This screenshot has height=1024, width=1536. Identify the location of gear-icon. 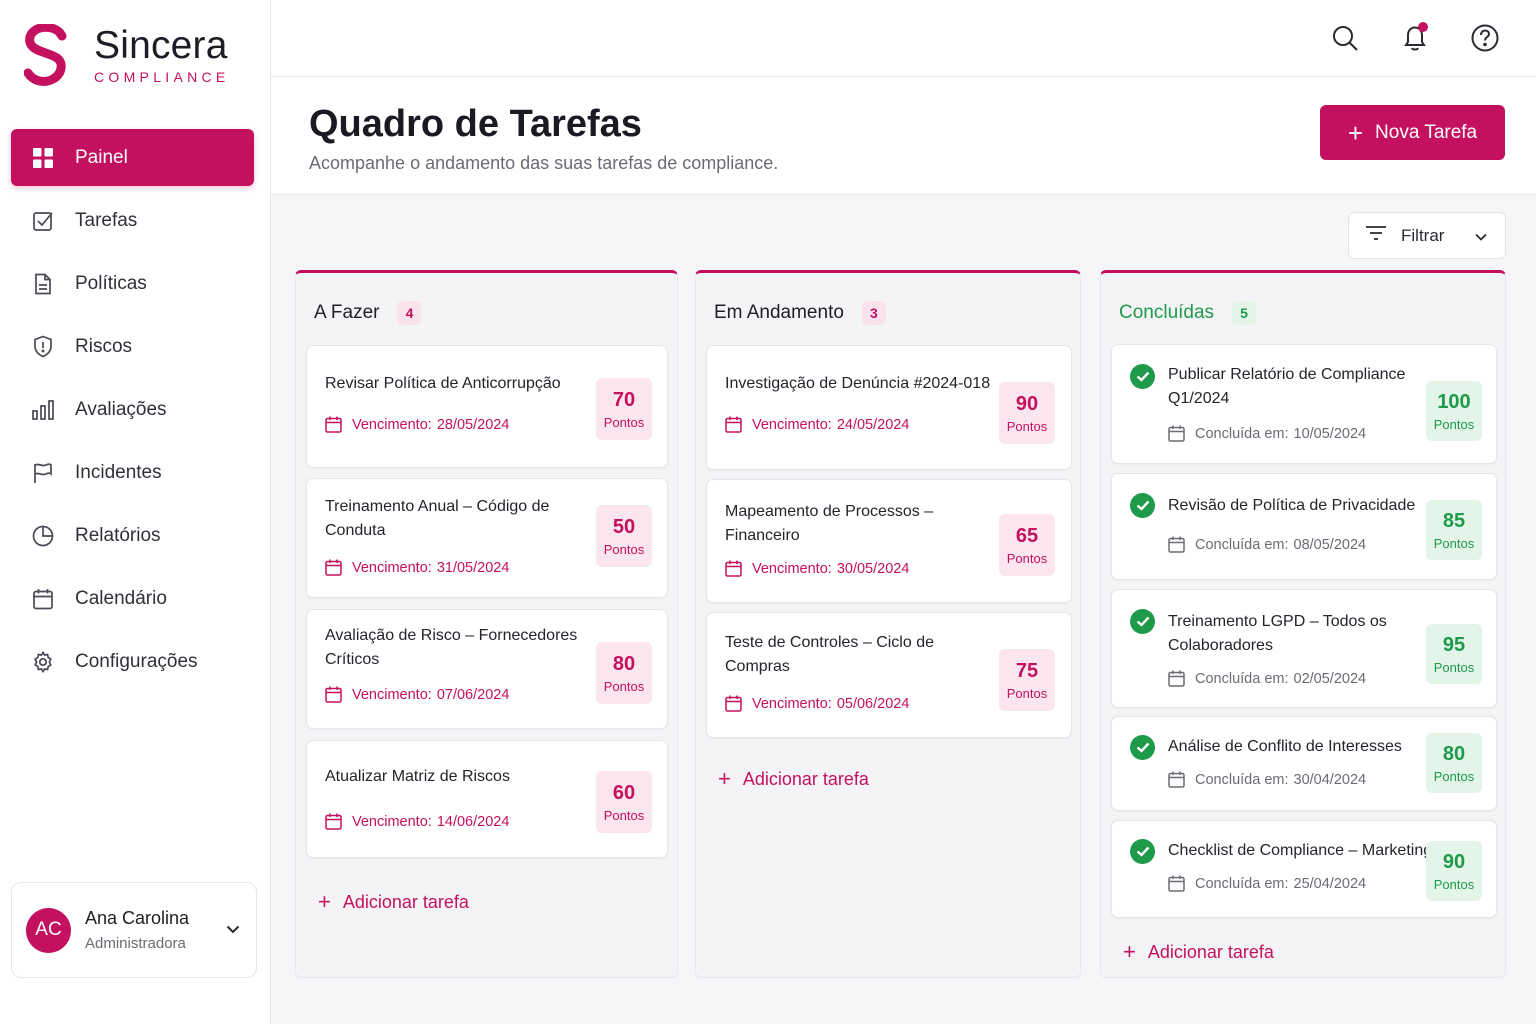
(43, 662).